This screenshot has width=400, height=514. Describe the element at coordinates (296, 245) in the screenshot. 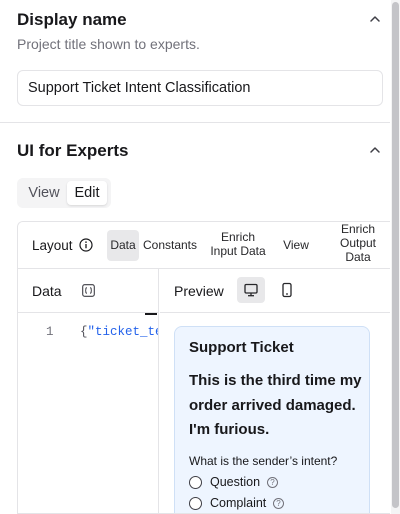

I see `tab-view: View` at that location.